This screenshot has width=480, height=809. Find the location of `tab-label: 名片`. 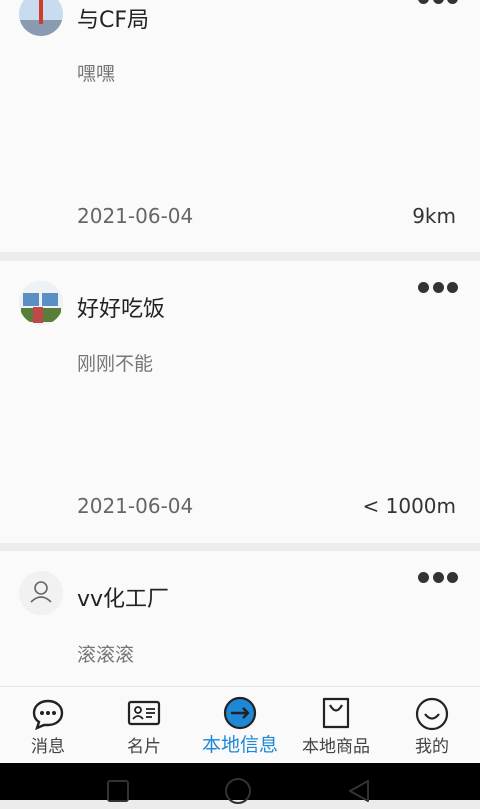

tab-label: 名片 is located at coordinates (144, 747).